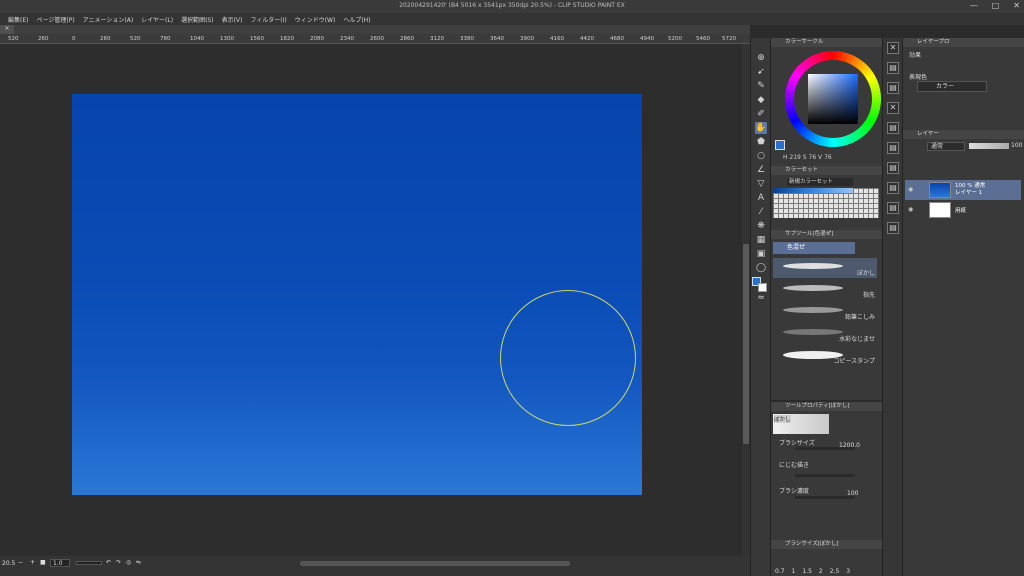  Describe the element at coordinates (826, 544) in the screenshot. I see `brush-size-header: ブラシサイズ[ぼかし]` at that location.